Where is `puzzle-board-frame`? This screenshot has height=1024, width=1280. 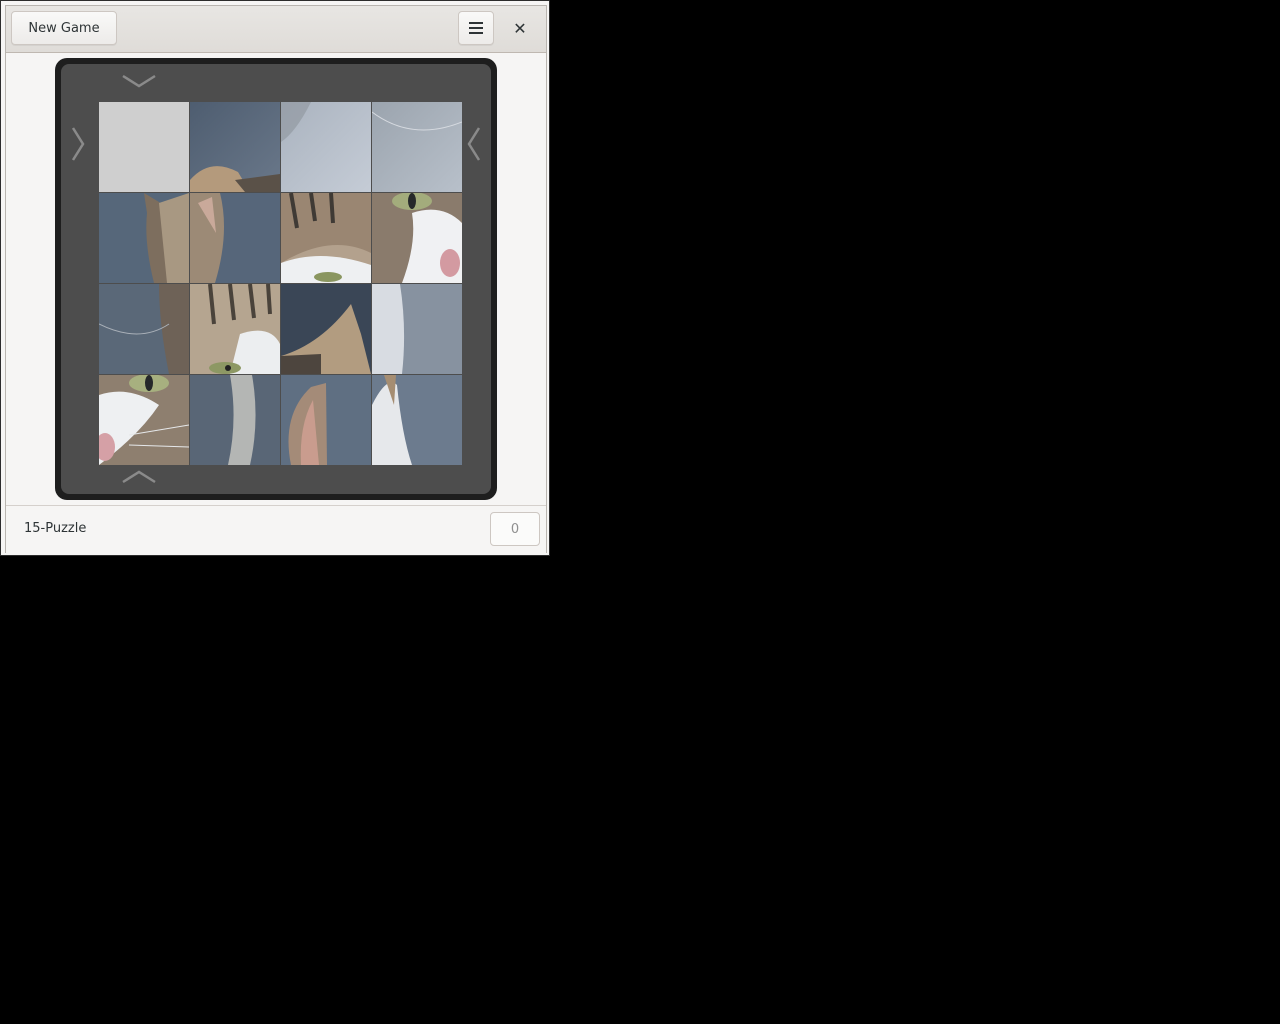 puzzle-board-frame is located at coordinates (276, 279).